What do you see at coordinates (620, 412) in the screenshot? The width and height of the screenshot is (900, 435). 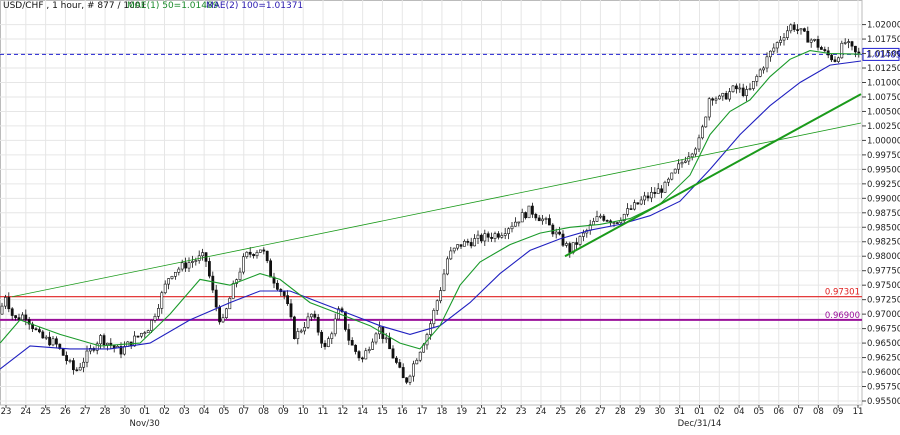 I see `x-tick-label: 28` at bounding box center [620, 412].